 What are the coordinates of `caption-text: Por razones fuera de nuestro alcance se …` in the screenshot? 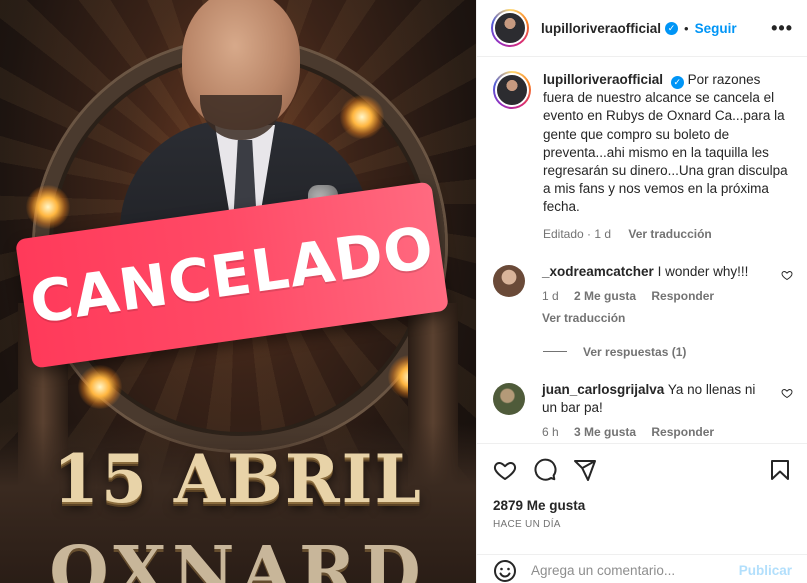 It's located at (665, 143).